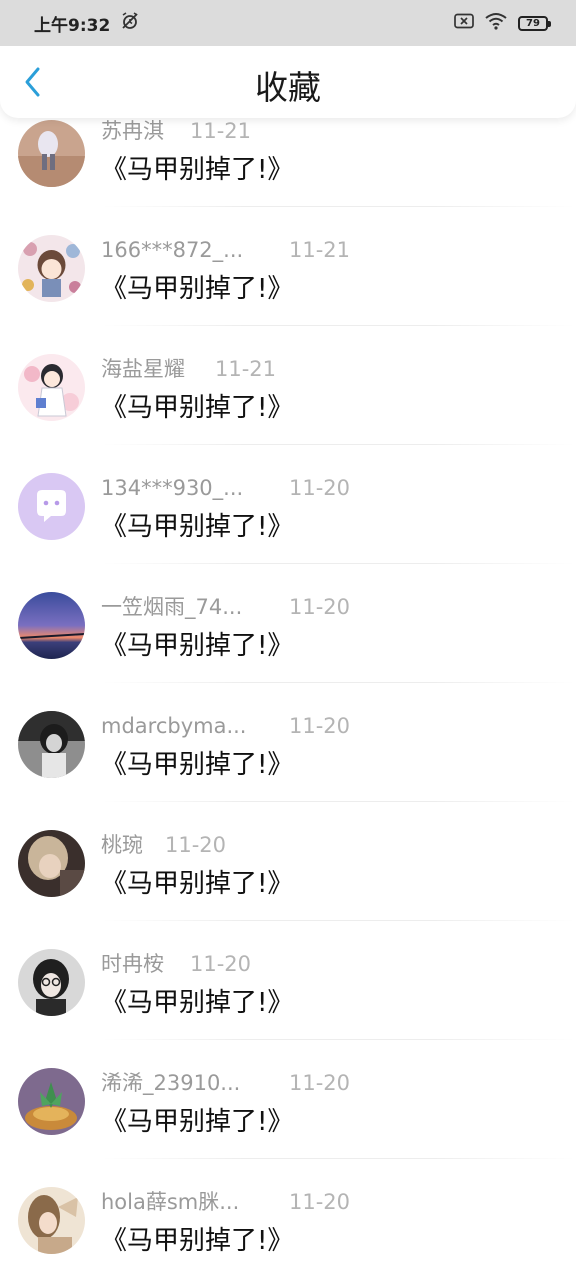 This screenshot has height=1280, width=576. I want to click on status-left: 上午9:32, so click(87, 23).